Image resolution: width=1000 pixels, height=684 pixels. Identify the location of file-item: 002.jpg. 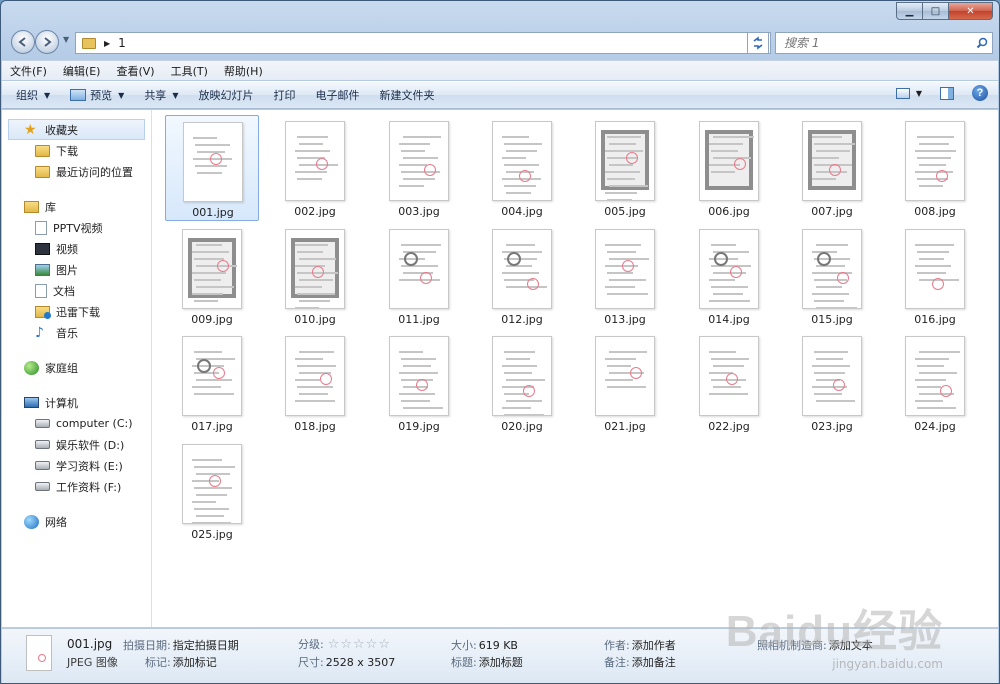
(315, 168).